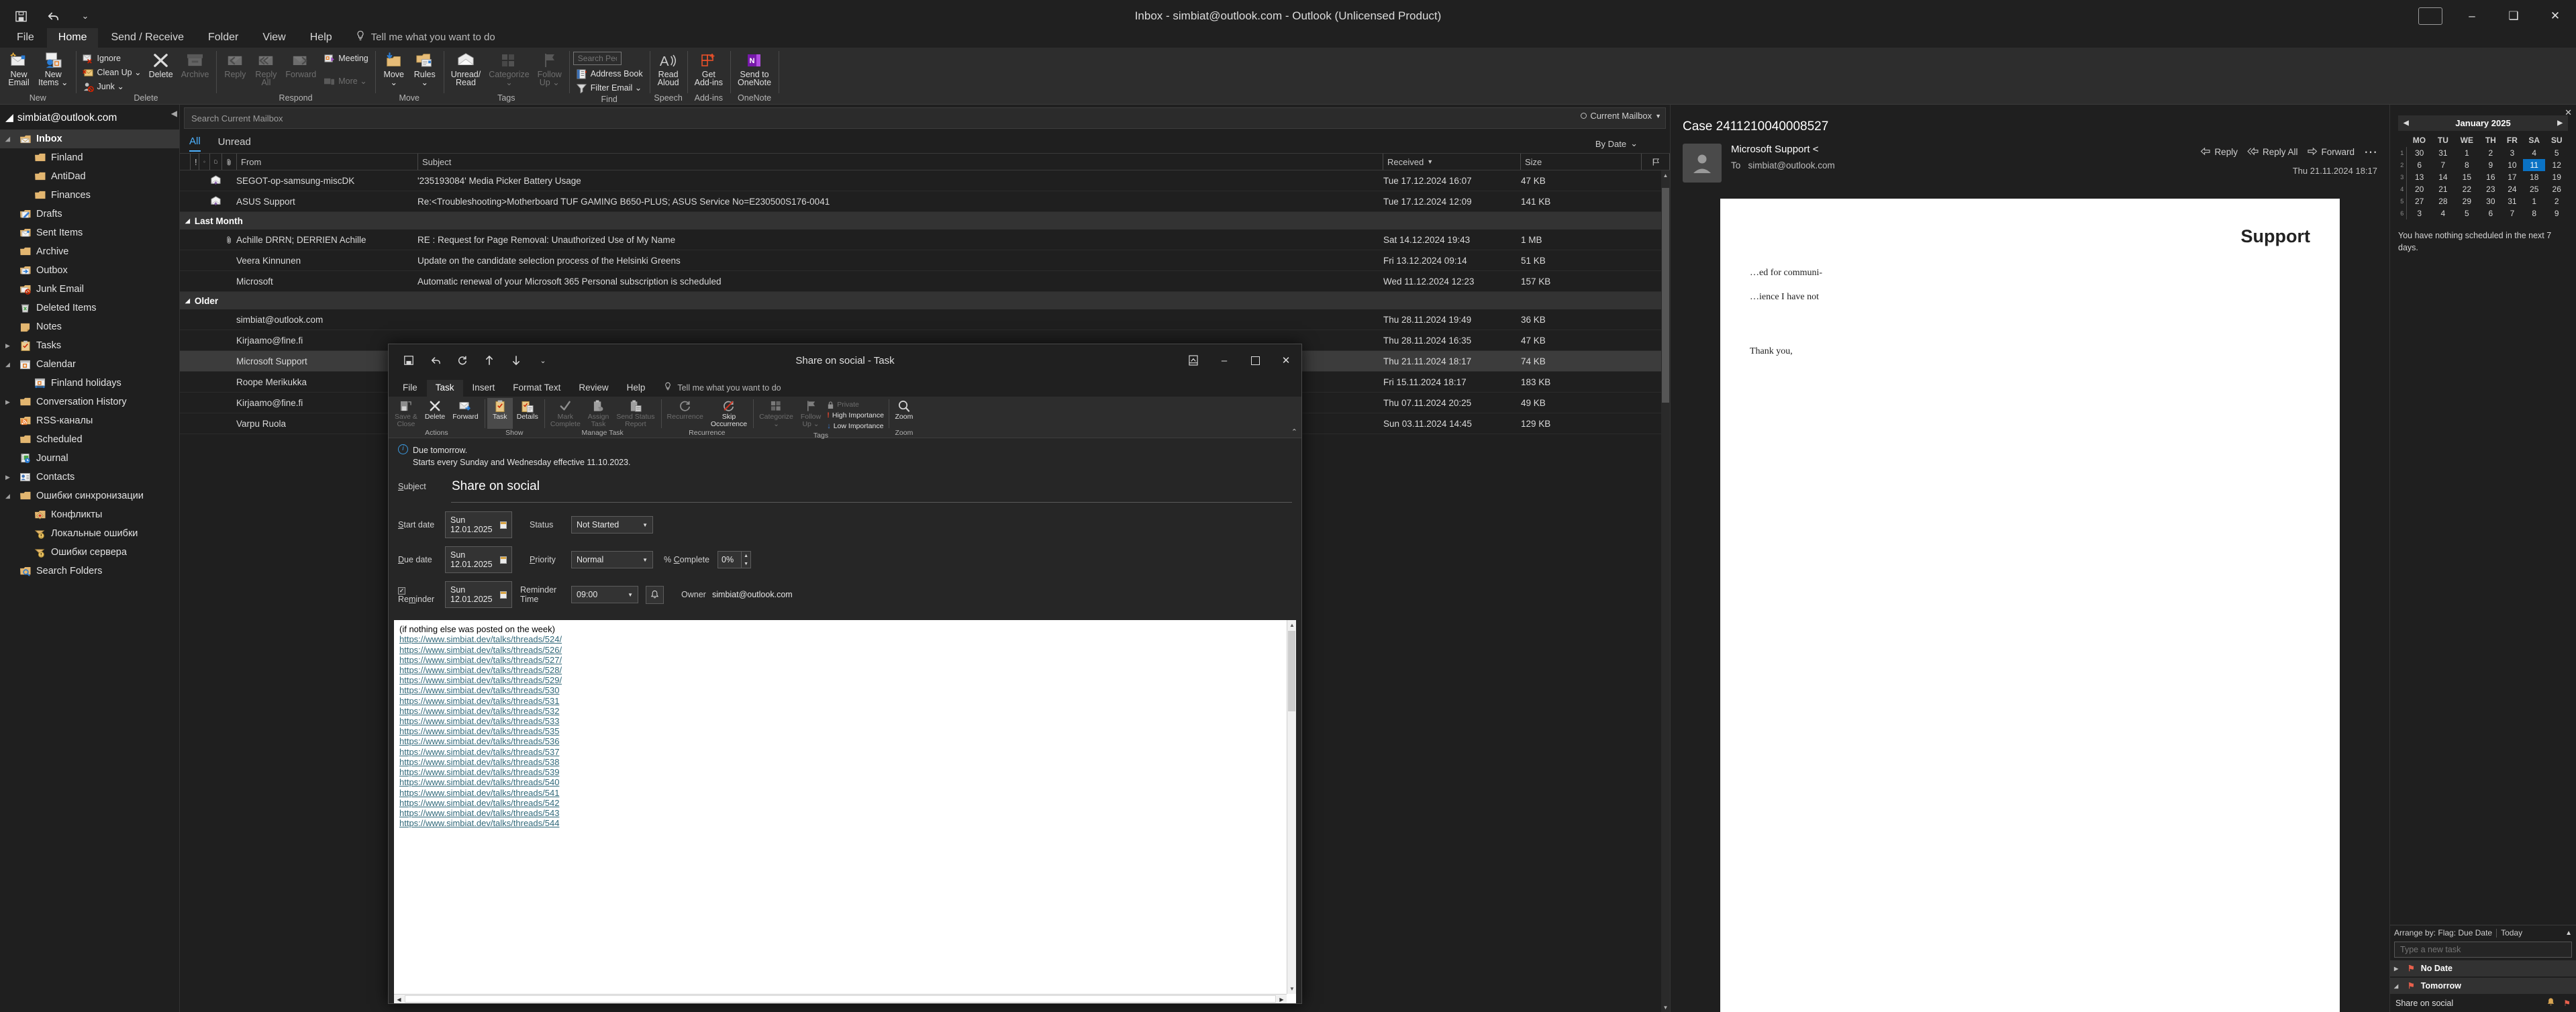  I want to click on column-subject: Subject, so click(900, 162).